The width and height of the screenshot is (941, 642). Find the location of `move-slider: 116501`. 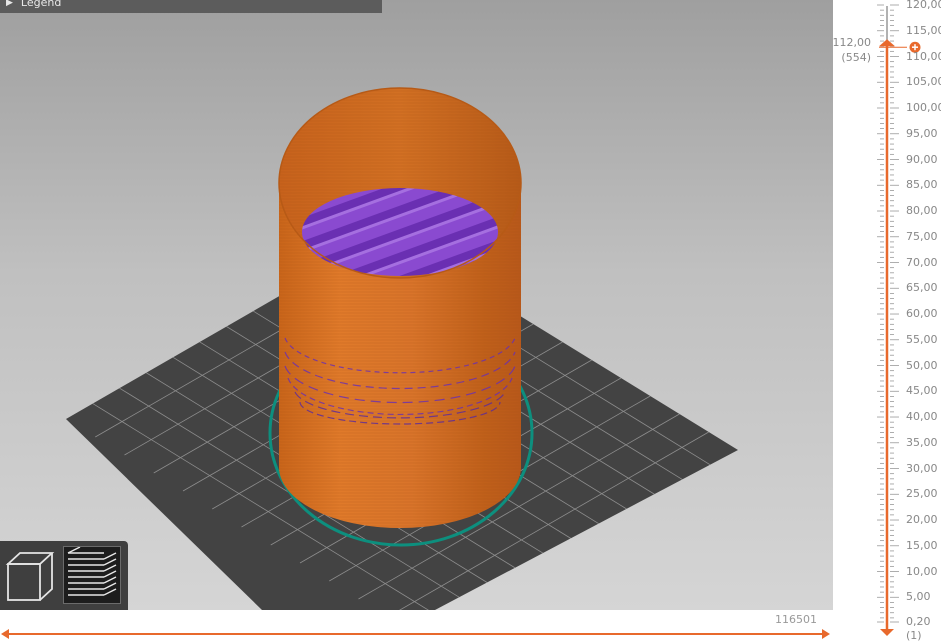

move-slider: 116501 is located at coordinates (416, 625).